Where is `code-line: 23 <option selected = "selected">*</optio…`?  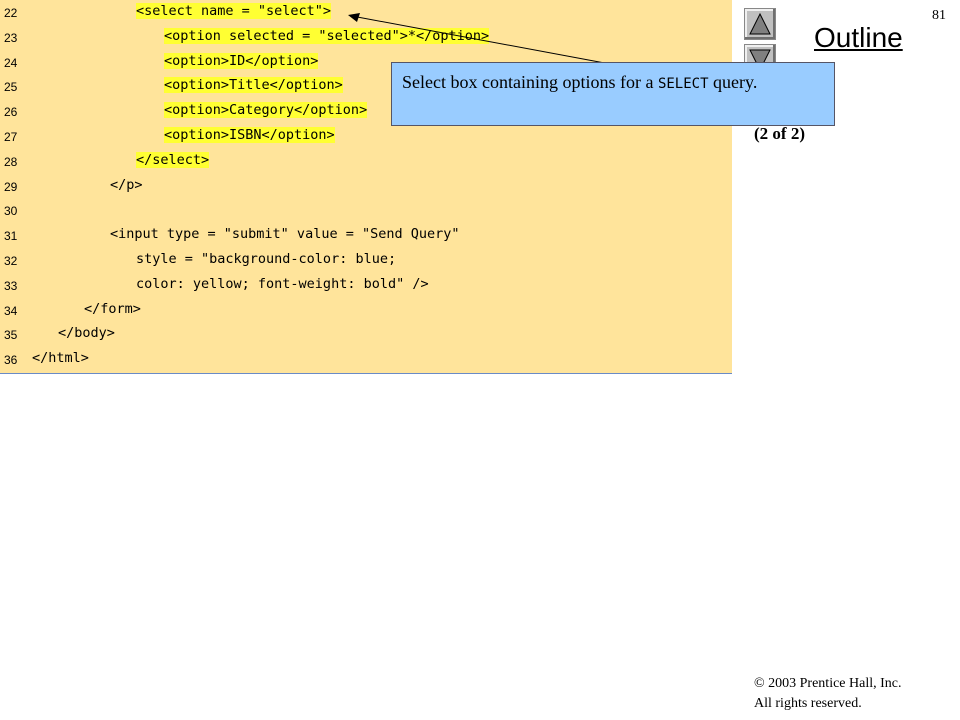
code-line: 23 <option selected = "selected">*</optio… is located at coordinates (366, 37).